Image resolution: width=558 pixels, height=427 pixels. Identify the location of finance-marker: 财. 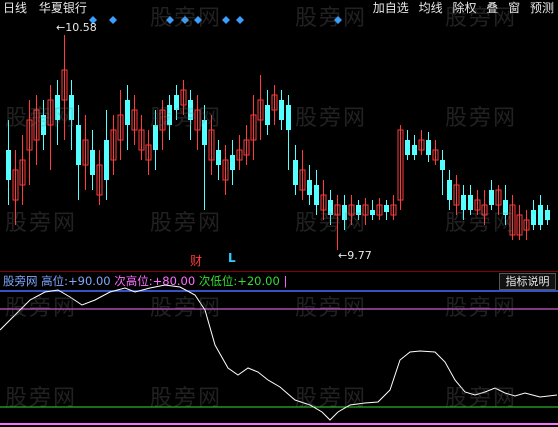
(196, 260).